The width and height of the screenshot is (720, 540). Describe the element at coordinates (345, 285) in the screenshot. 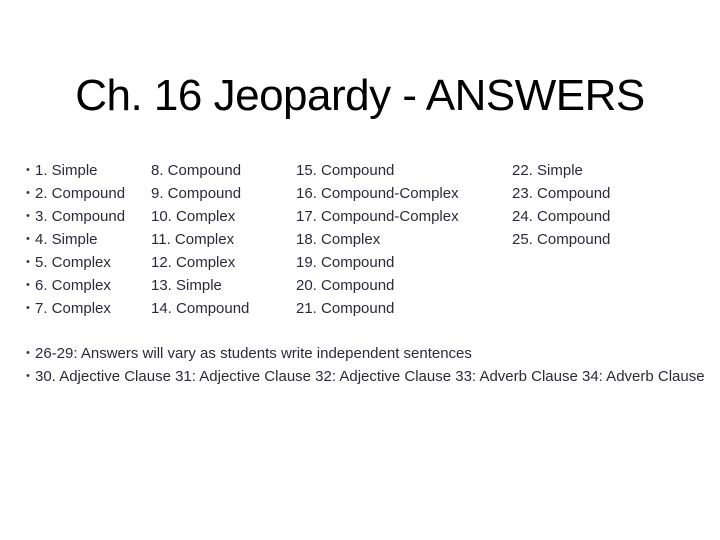

I see `answer-item: 20. Compound` at that location.